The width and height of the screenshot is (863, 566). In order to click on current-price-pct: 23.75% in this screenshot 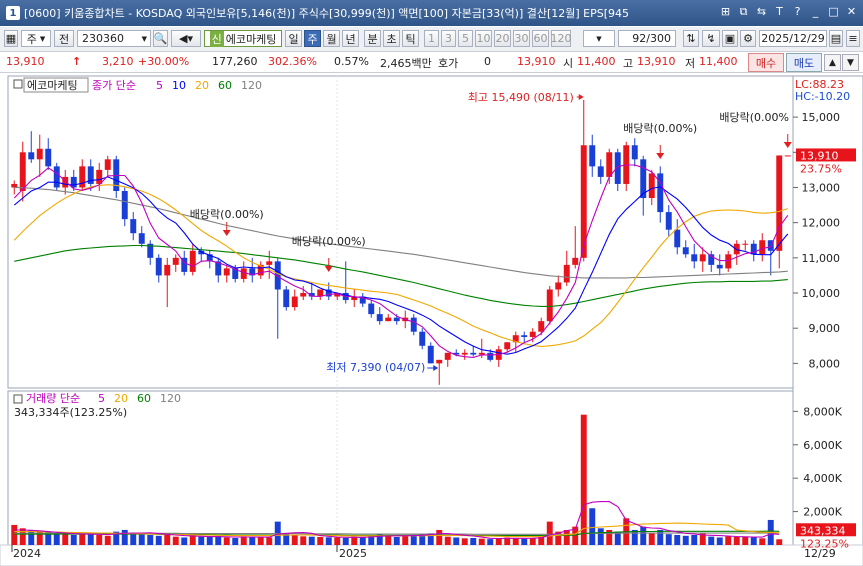, I will do `click(821, 168)`.